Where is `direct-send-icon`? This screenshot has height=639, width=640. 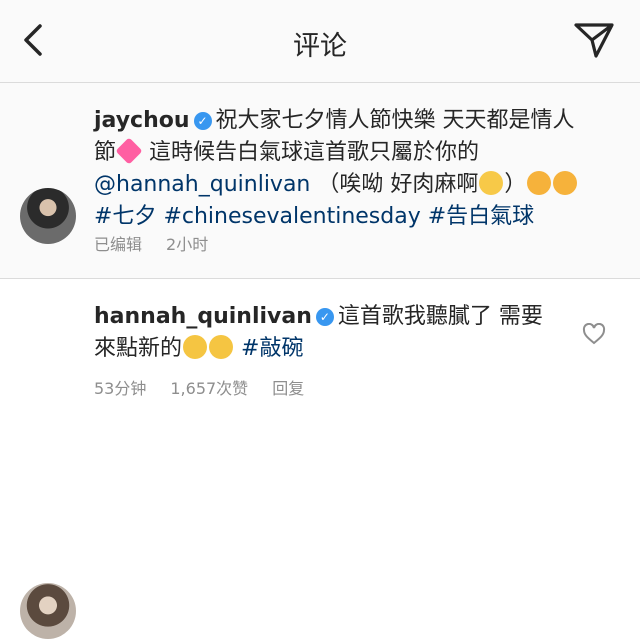 direct-send-icon is located at coordinates (594, 40).